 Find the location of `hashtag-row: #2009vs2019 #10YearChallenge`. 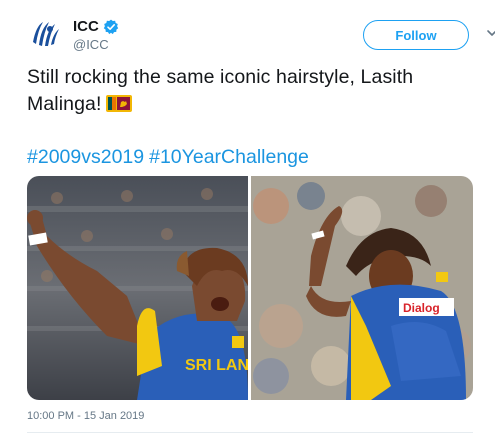

hashtag-row: #2009vs2019 #10YearChallenge is located at coordinates (170, 157).